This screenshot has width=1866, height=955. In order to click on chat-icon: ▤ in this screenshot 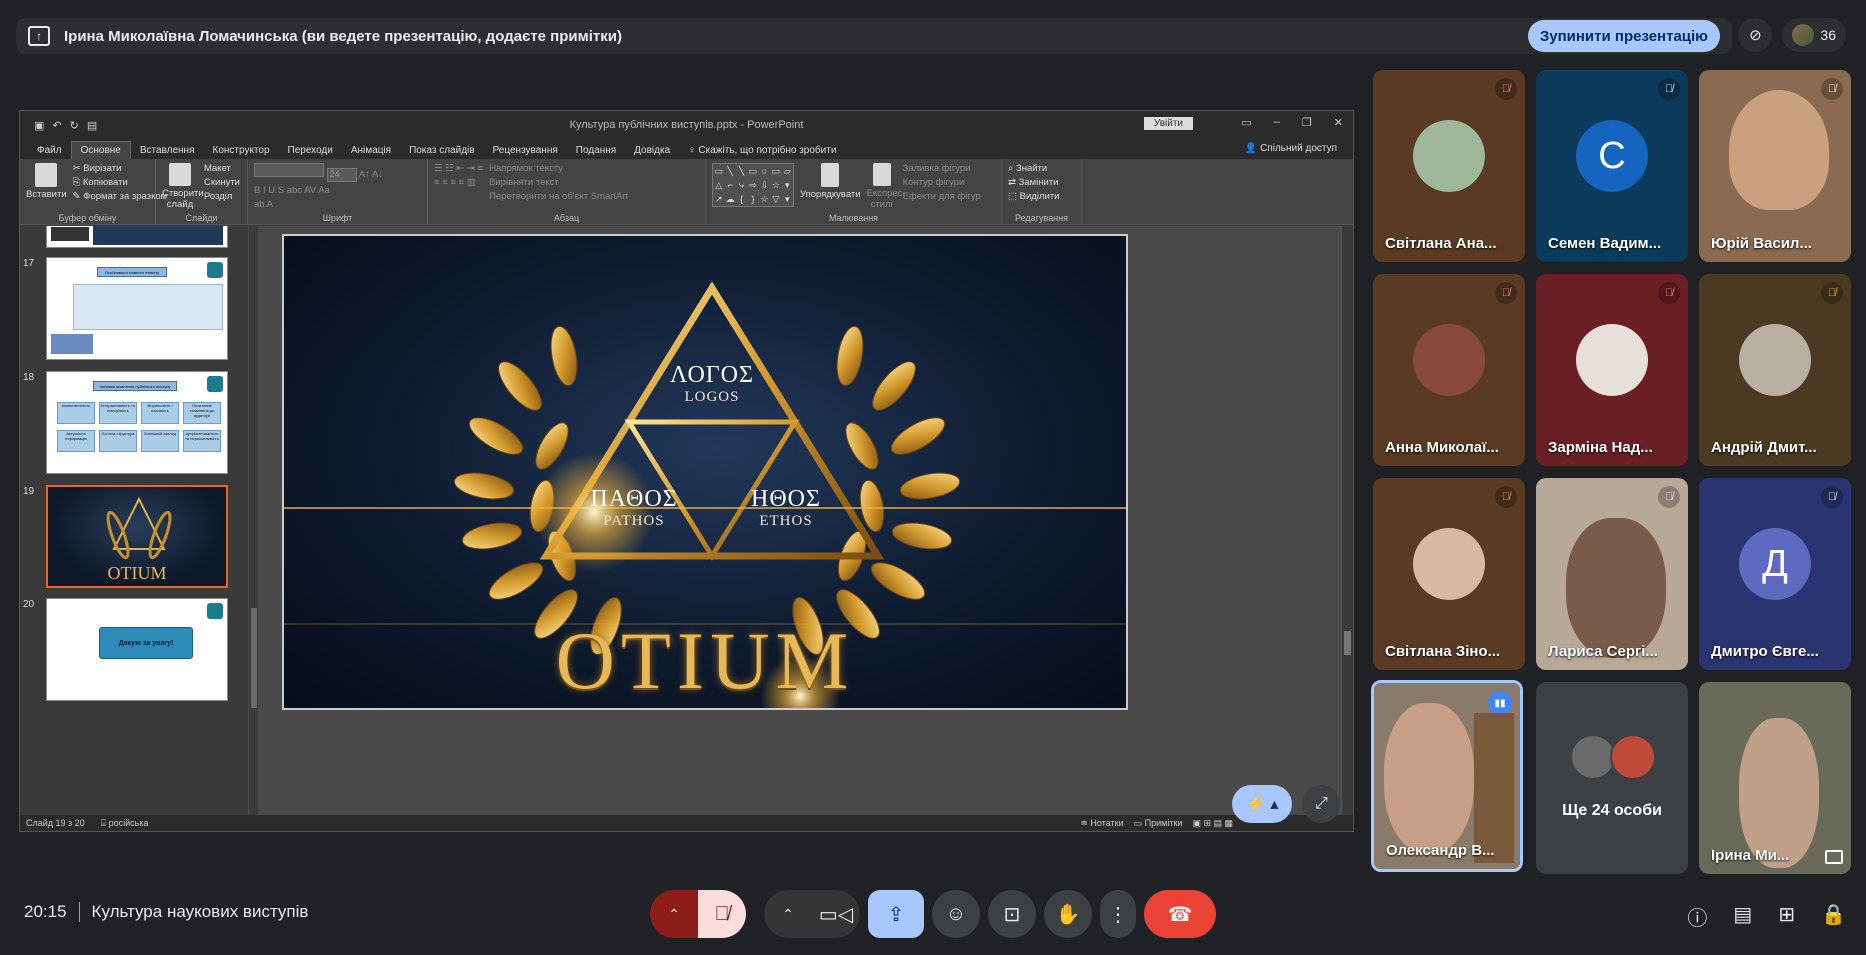, I will do `click(1742, 916)`.